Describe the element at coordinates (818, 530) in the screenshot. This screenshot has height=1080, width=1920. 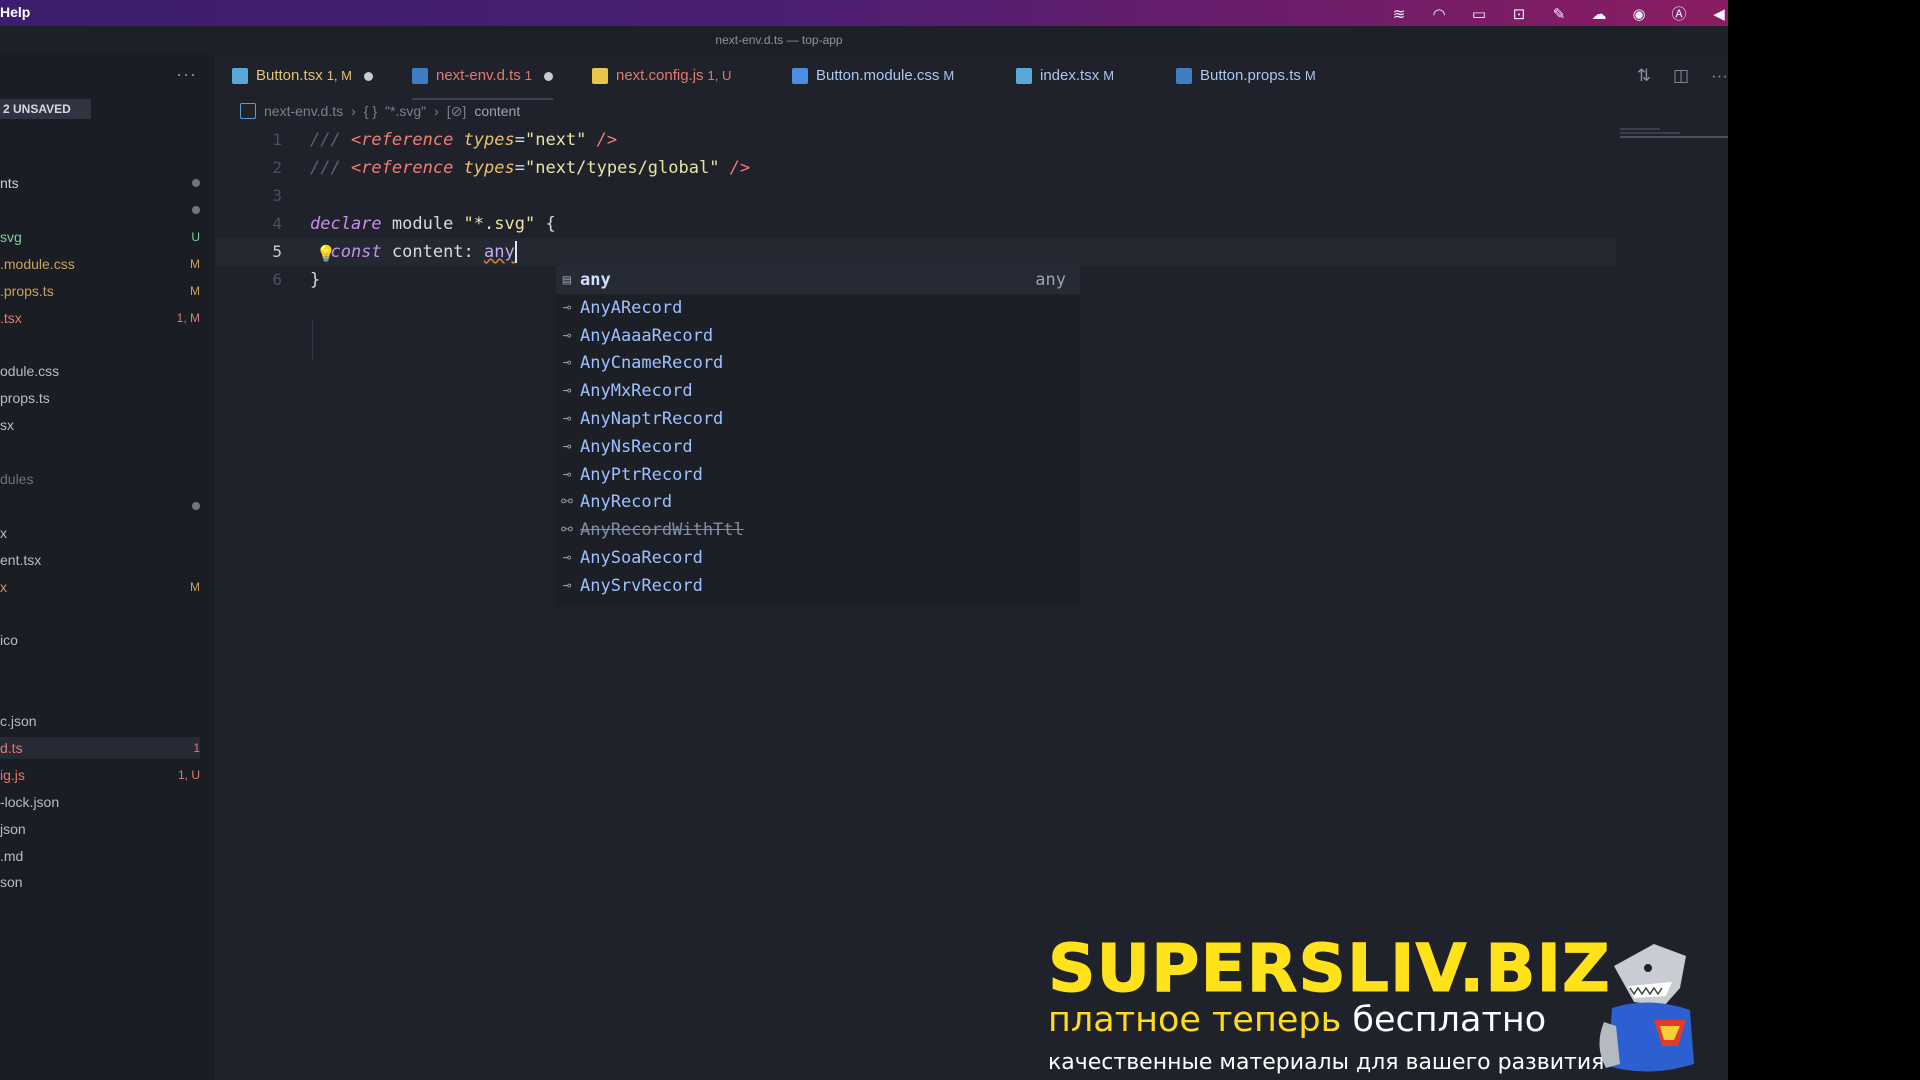
I see `suggestion-item: ⚯ AnyRecordWithTtl` at that location.